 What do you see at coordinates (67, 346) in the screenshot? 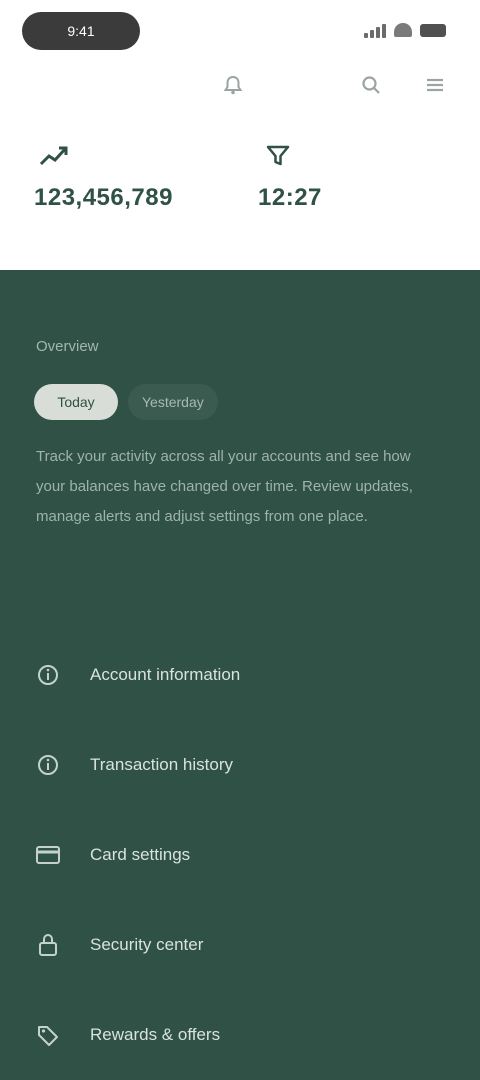
I see `section-title: Overview` at bounding box center [67, 346].